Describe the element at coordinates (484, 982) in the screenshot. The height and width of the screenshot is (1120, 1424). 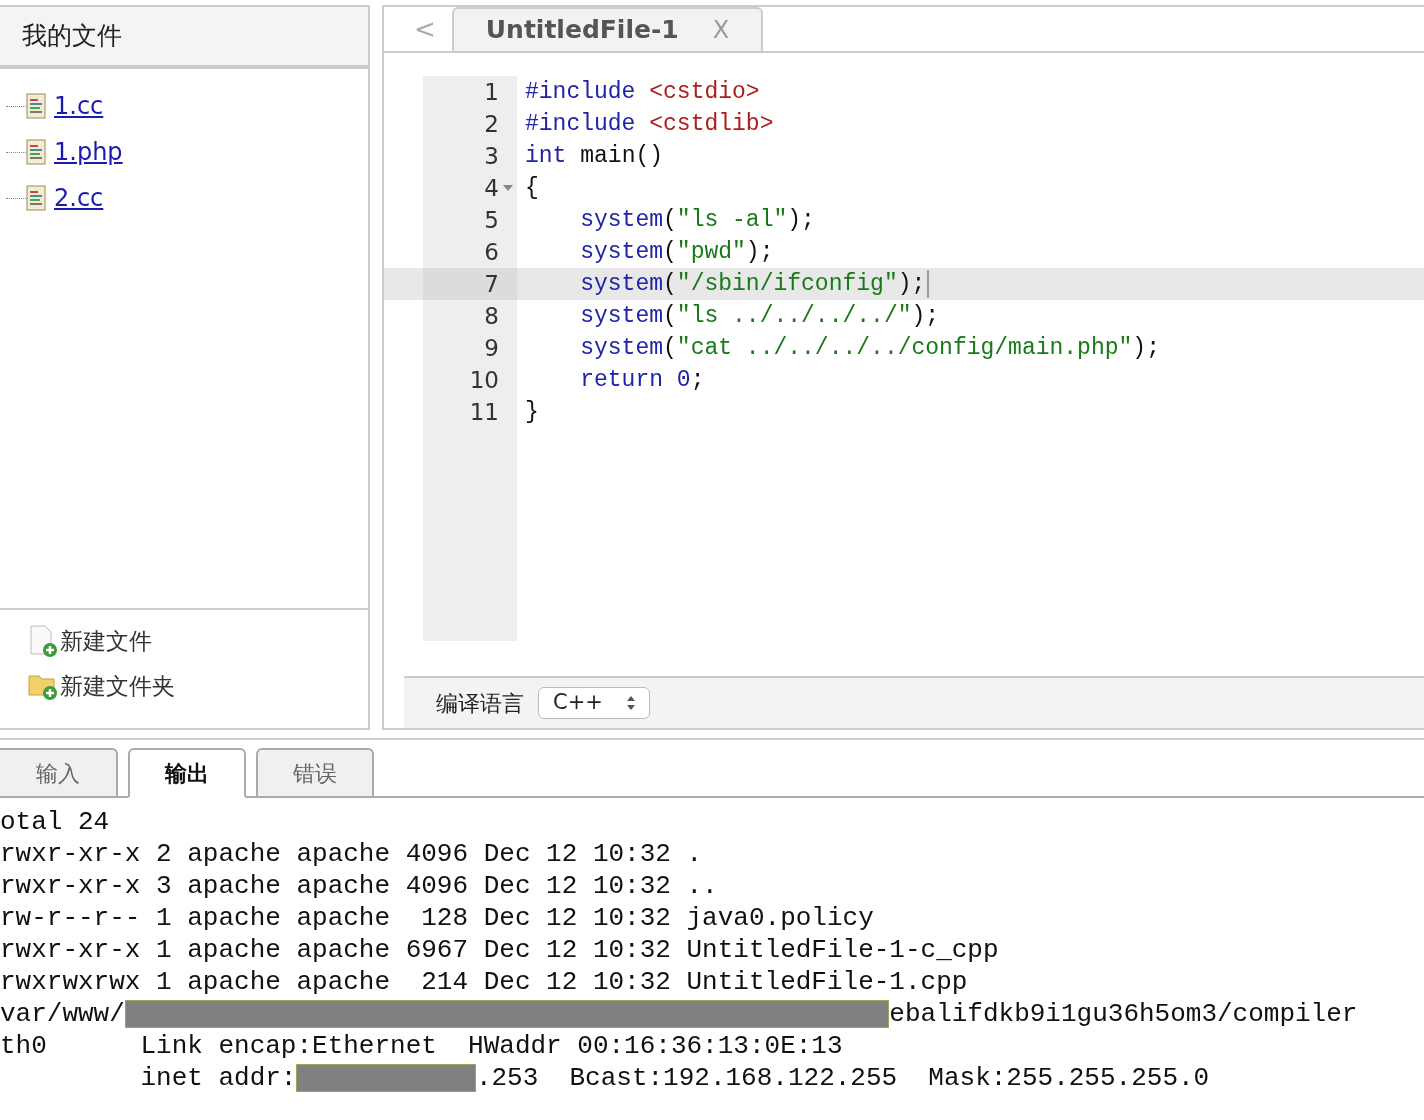
I see `output-line: rwxrwxrwx 1 apache apache 214 Dec 12 10:32 UntitledFile-1.cpp` at that location.